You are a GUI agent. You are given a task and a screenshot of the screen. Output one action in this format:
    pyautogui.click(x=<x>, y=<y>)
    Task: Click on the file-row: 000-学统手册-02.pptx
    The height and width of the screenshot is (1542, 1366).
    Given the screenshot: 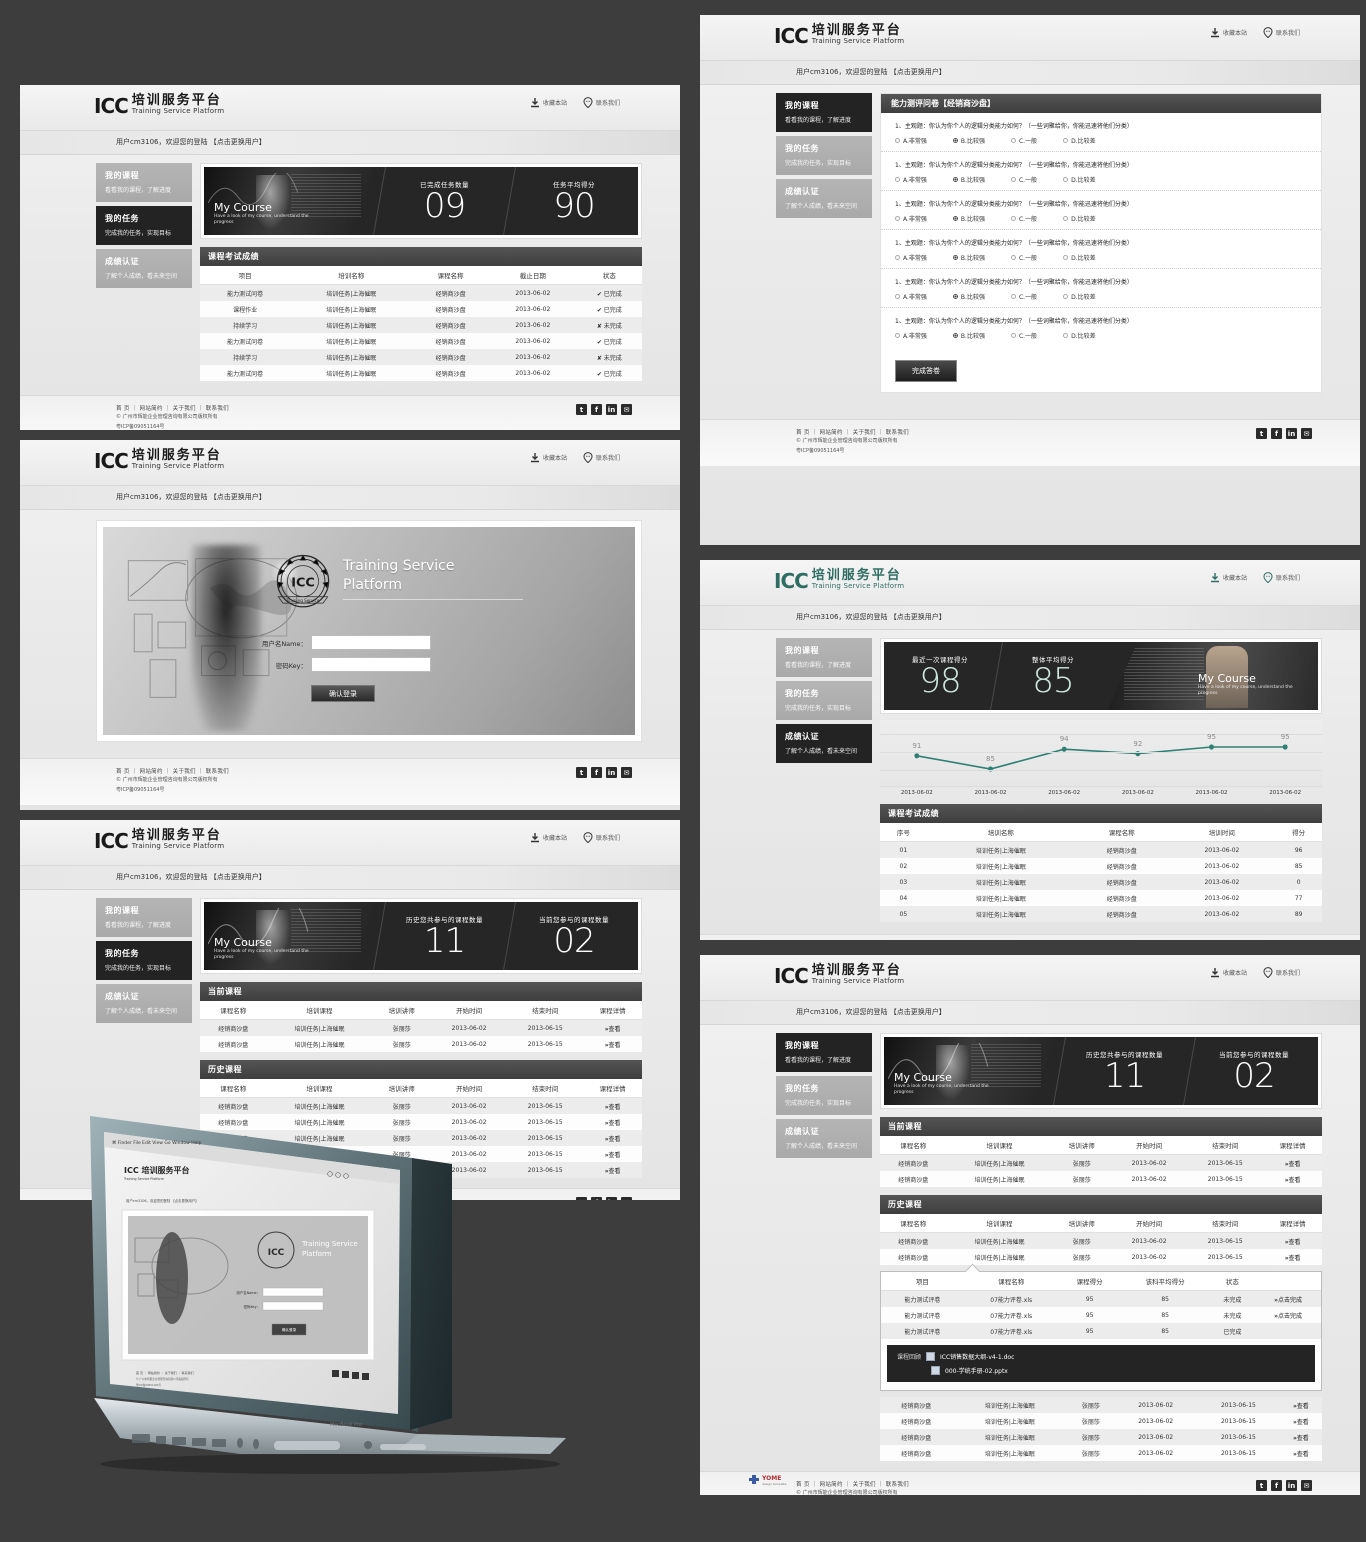 What is the action you would take?
    pyautogui.click(x=1118, y=1370)
    